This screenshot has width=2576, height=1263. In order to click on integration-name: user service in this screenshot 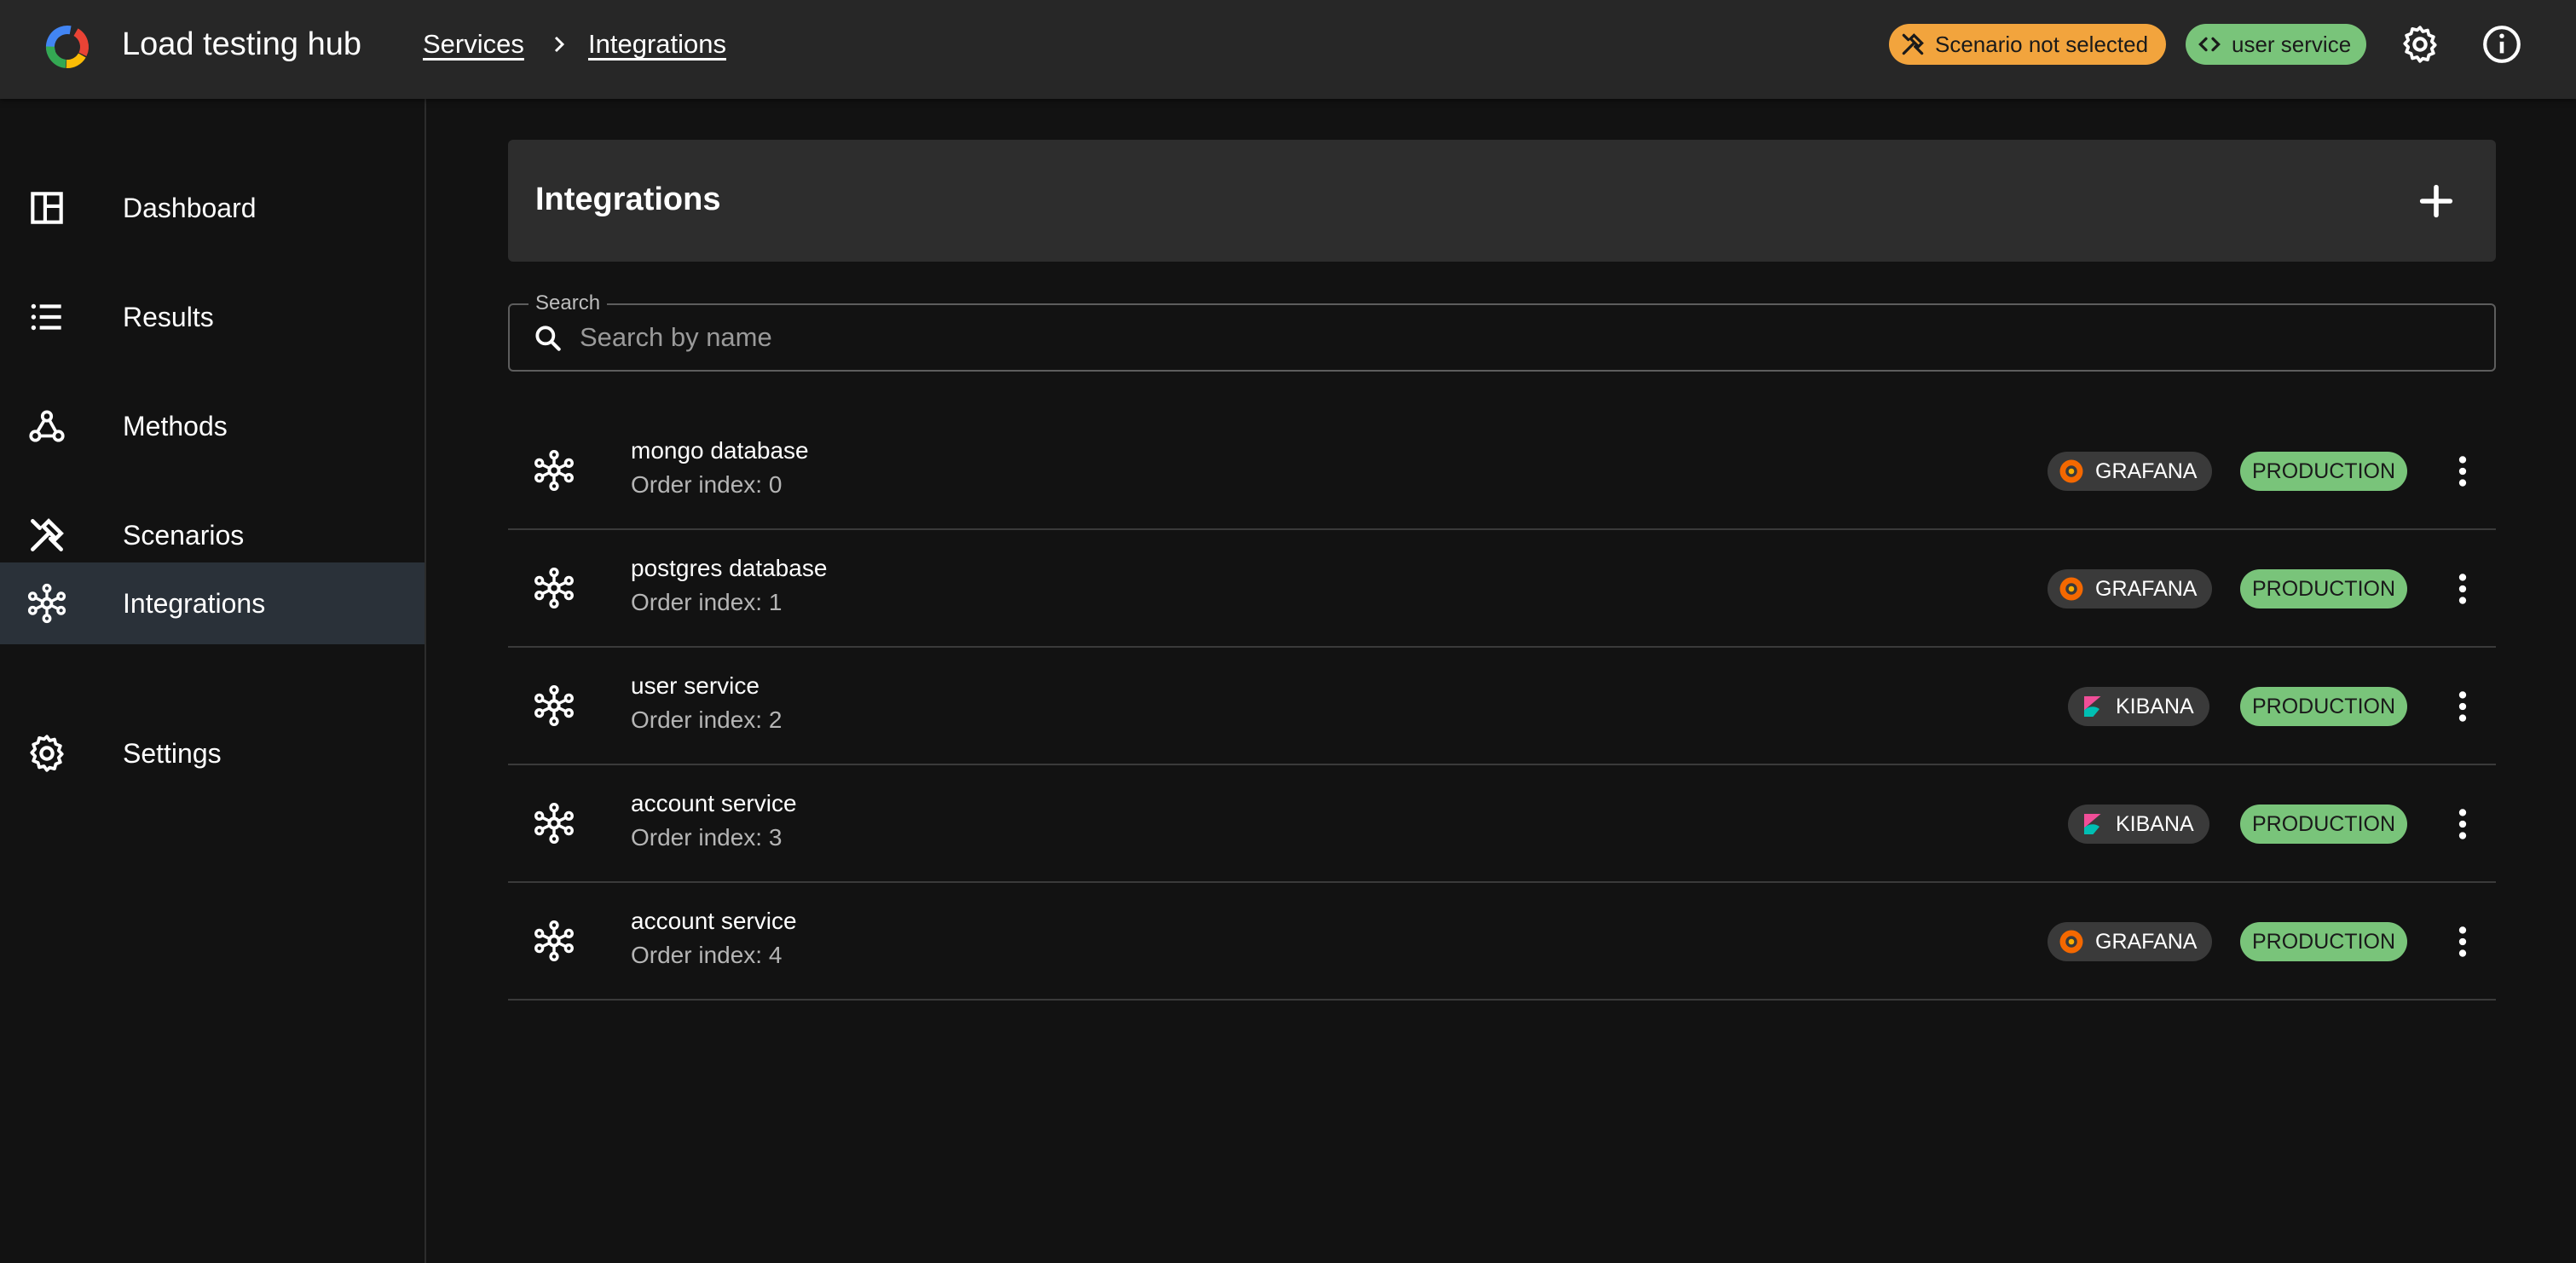, I will do `click(695, 685)`.